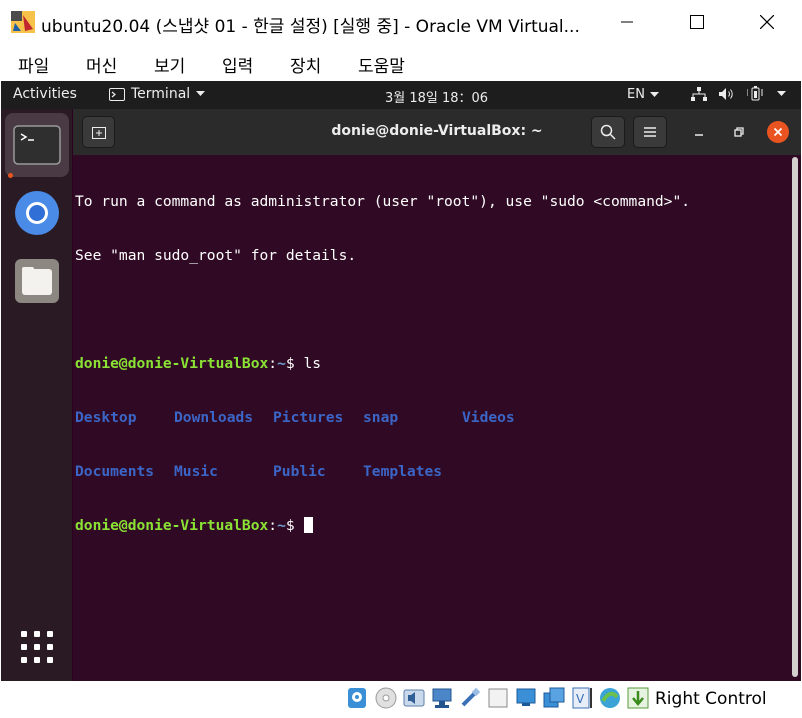  What do you see at coordinates (36, 395) in the screenshot?
I see `dock` at bounding box center [36, 395].